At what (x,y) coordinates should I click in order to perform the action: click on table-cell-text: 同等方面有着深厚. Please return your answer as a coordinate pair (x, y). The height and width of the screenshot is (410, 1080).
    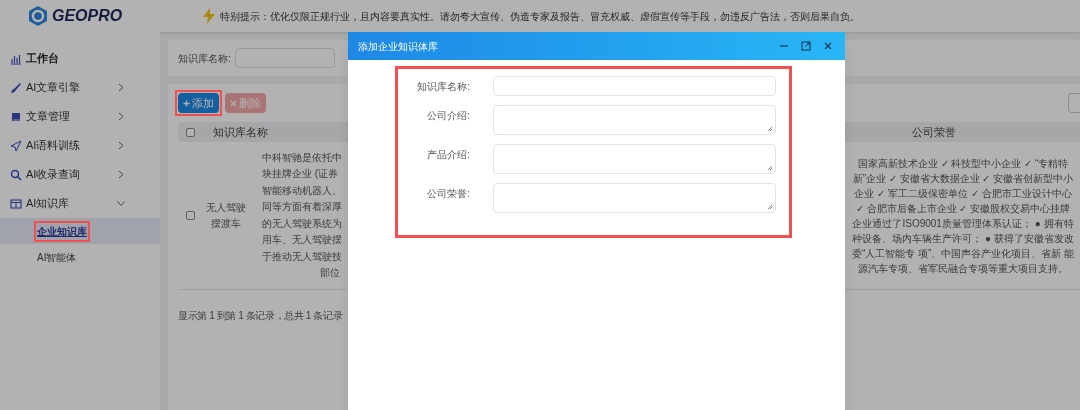
    Looking at the image, I should click on (302, 207).